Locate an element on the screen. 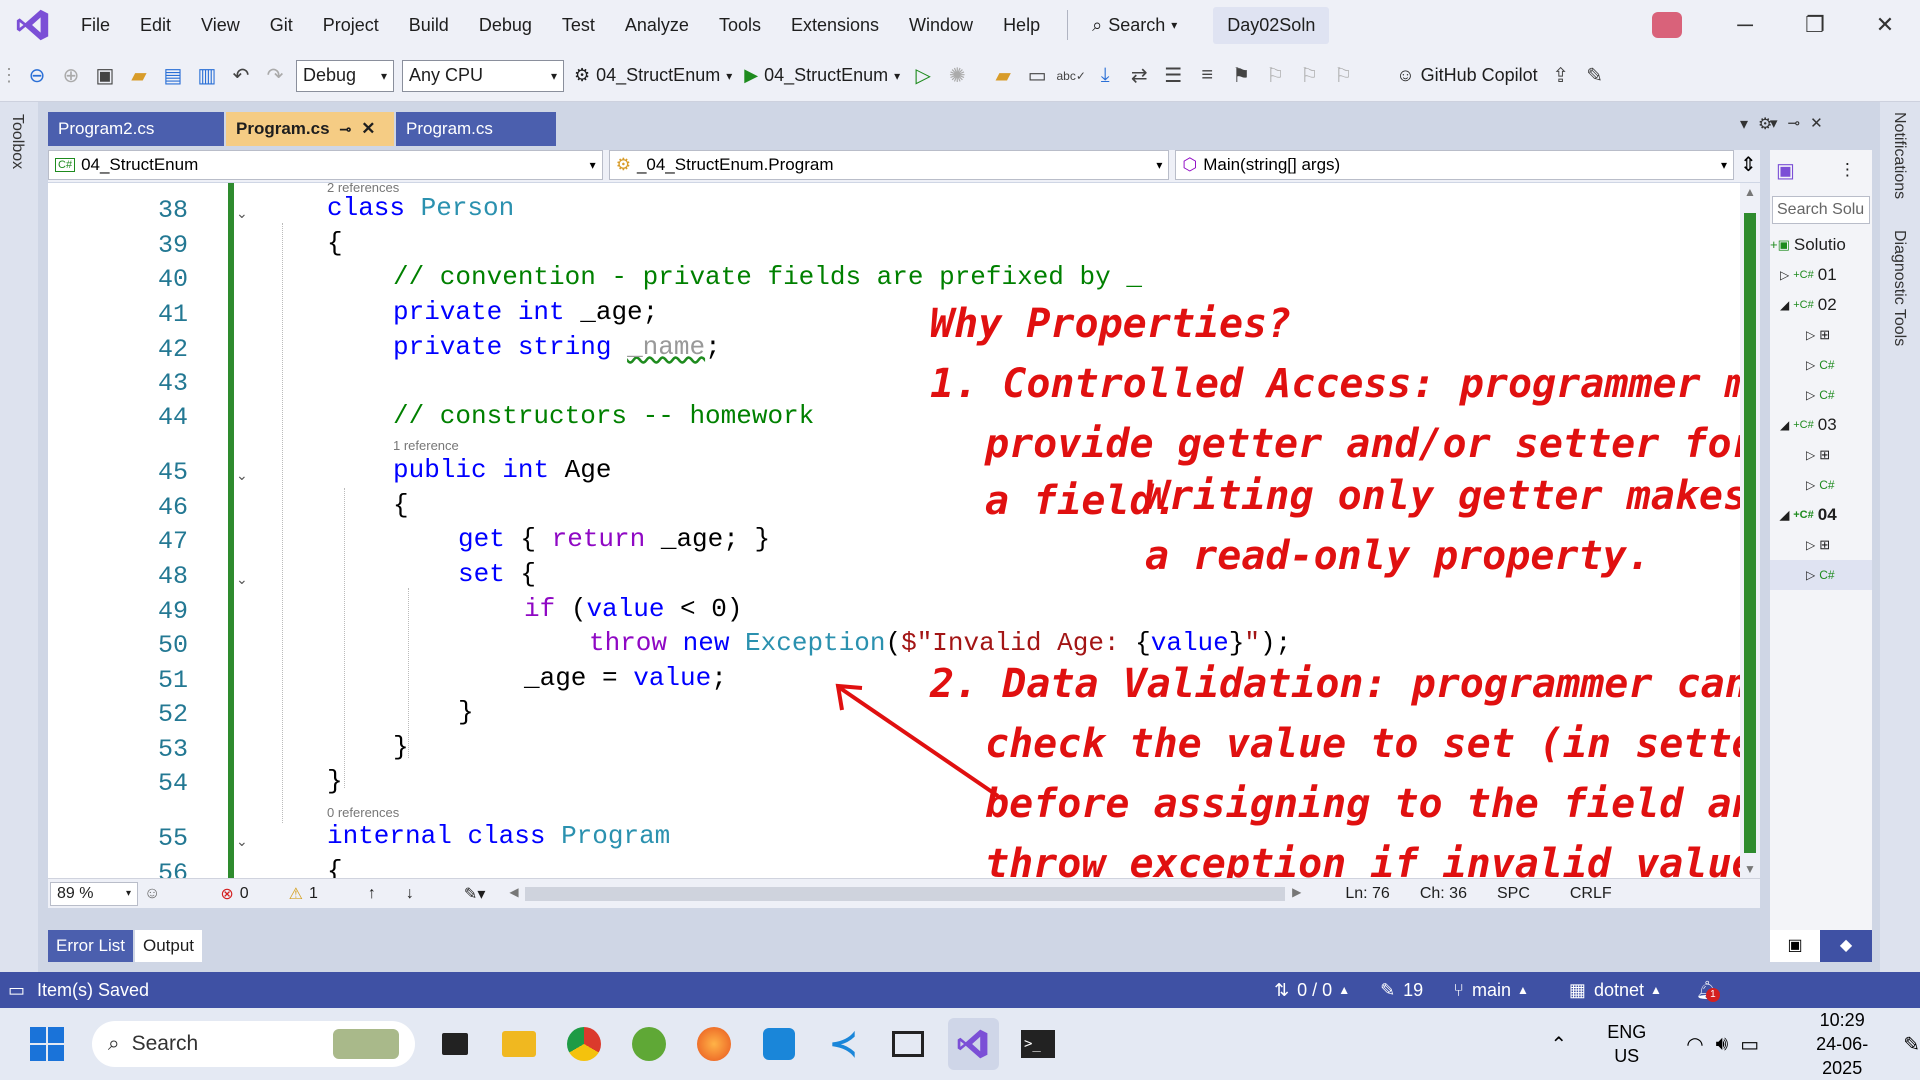 This screenshot has height=1080, width=1920. menu-extensions: Extensions is located at coordinates (835, 25).